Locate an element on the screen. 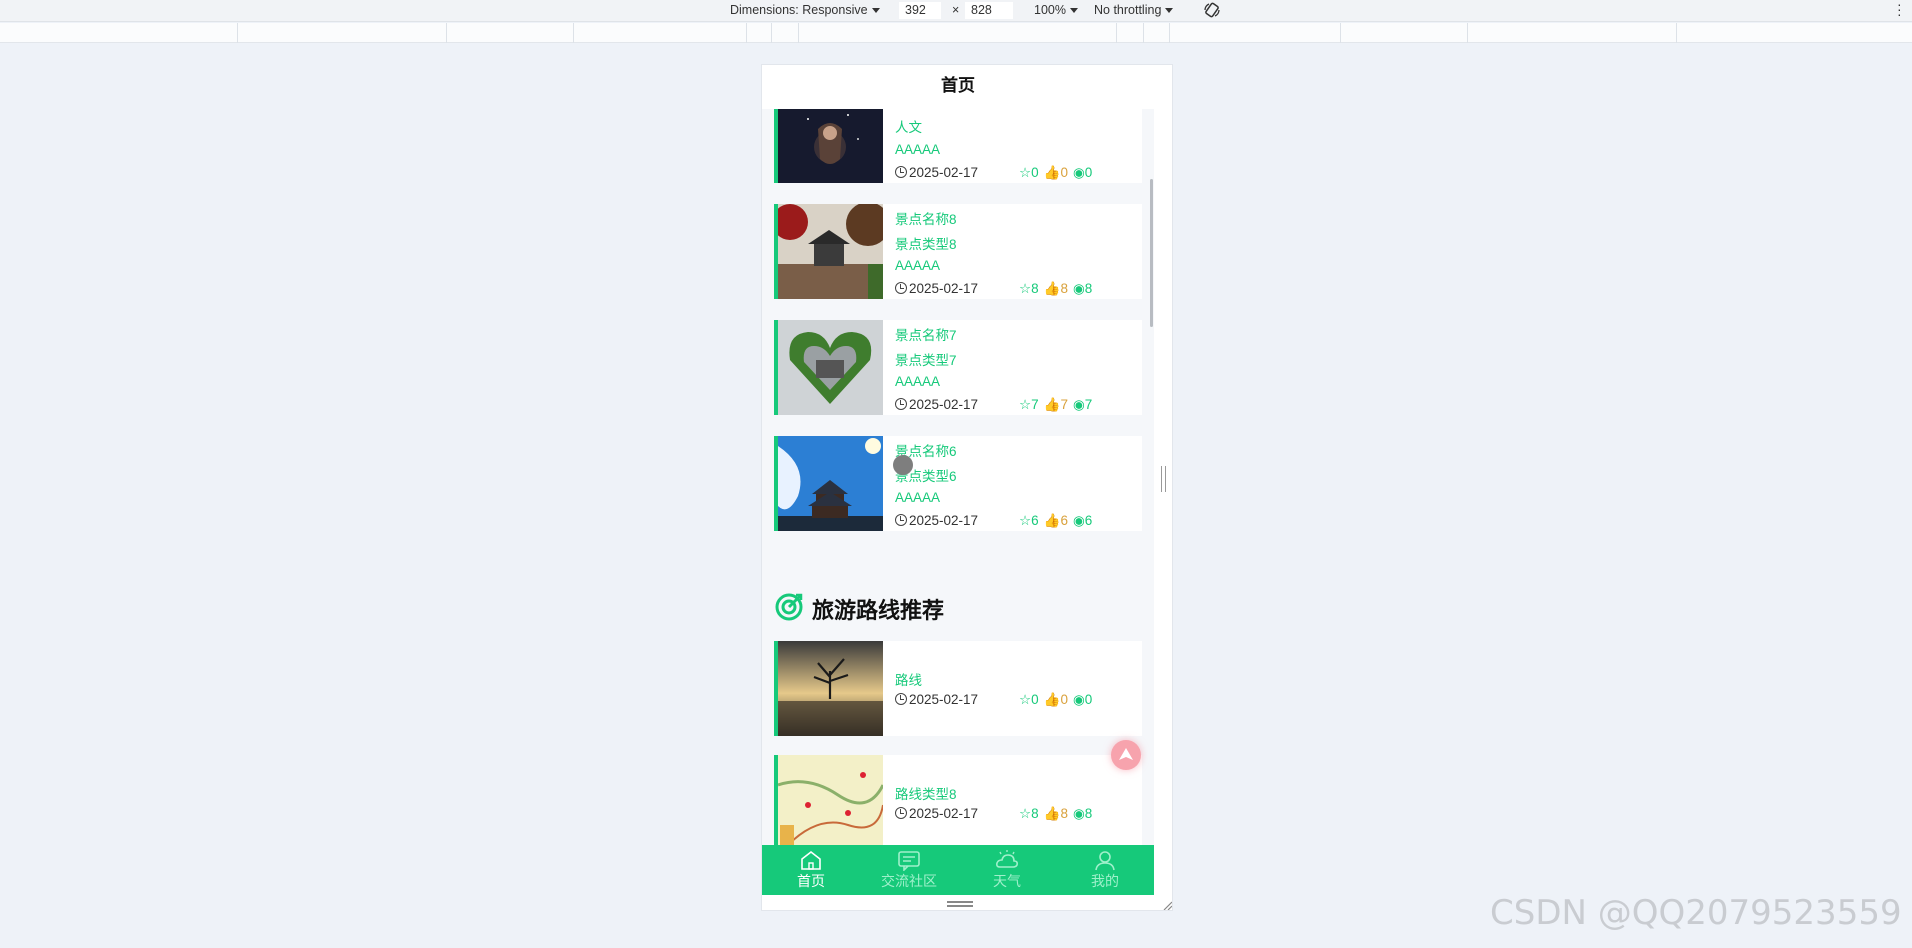 This screenshot has width=1912, height=948. route-stats: ☆8 👍8 ◉8 is located at coordinates (1058, 814).